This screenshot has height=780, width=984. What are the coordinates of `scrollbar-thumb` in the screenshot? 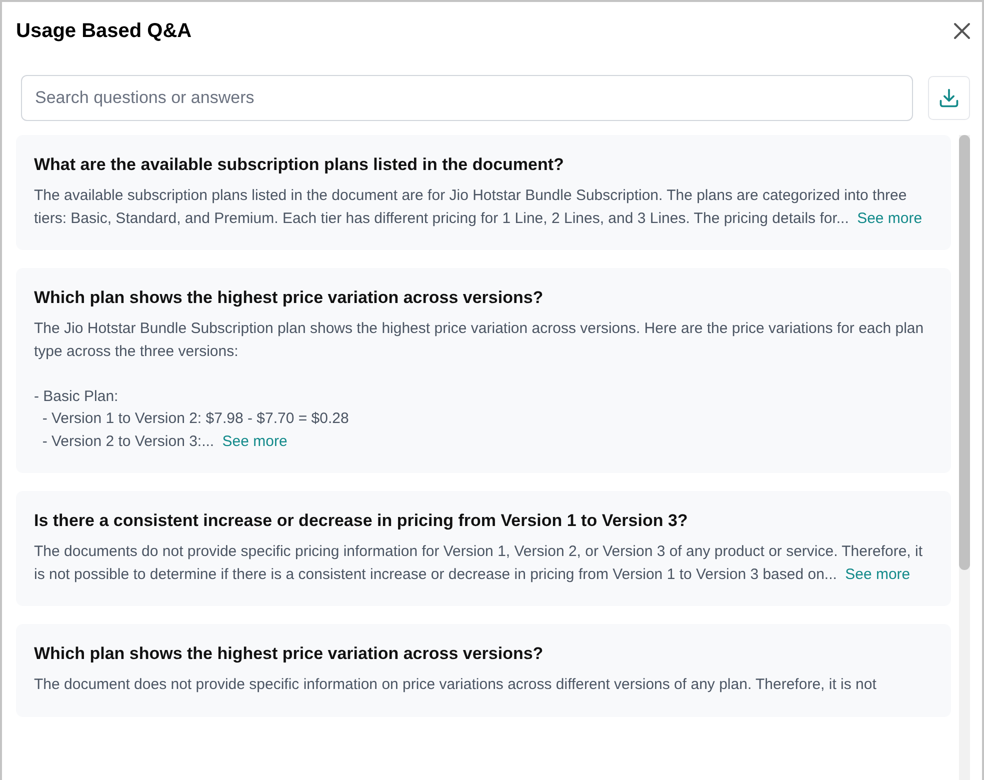 It's located at (964, 352).